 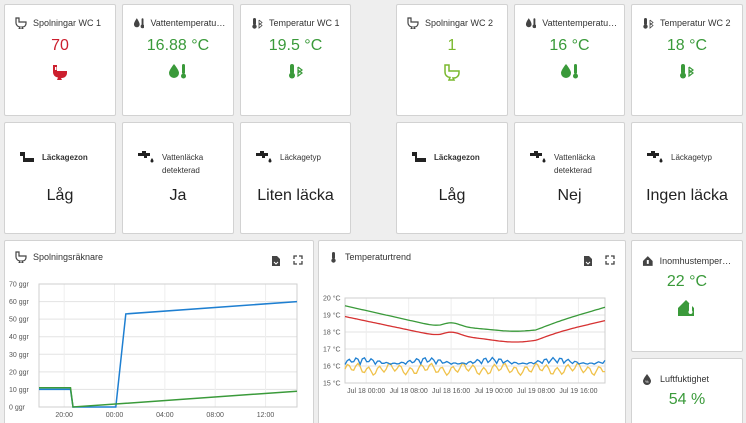 I want to click on y-tick-label: 0 ggr, so click(x=17, y=408).